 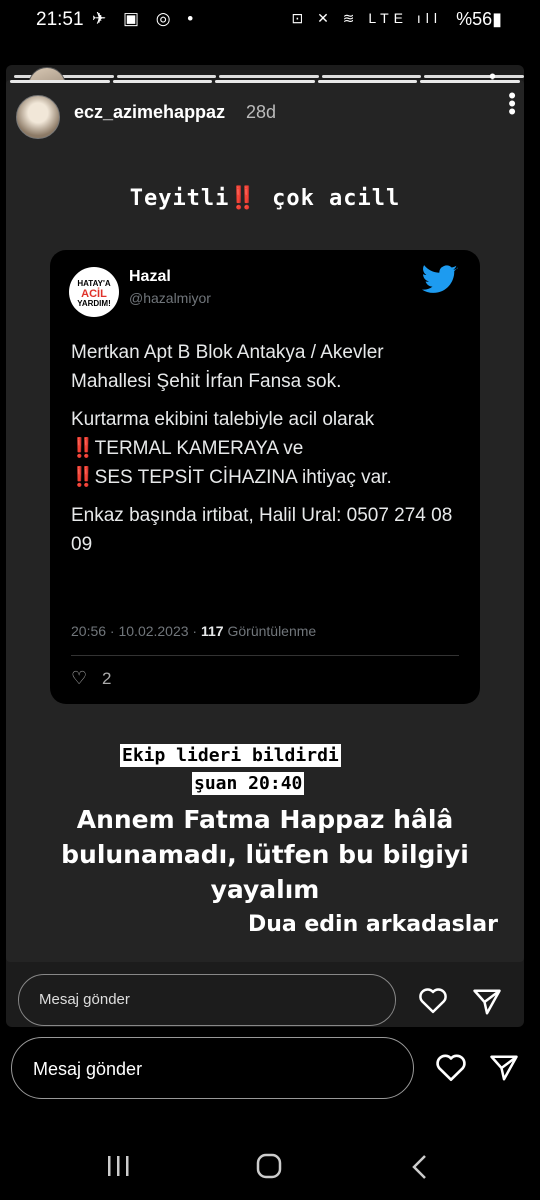 I want to click on status-time: 21:51, so click(x=60, y=19).